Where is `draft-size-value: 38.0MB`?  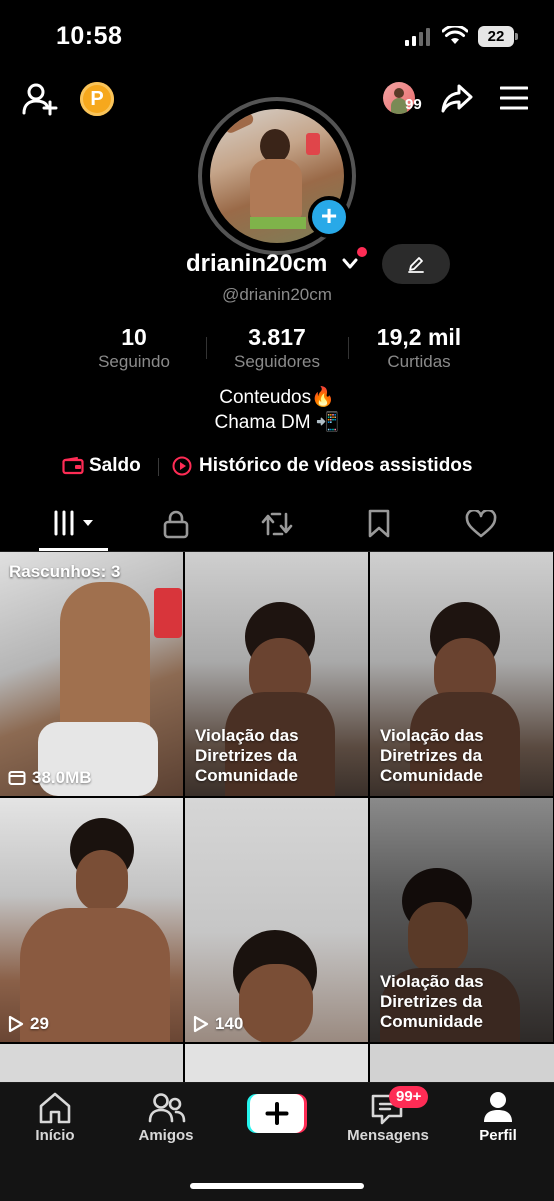 draft-size-value: 38.0MB is located at coordinates (62, 777).